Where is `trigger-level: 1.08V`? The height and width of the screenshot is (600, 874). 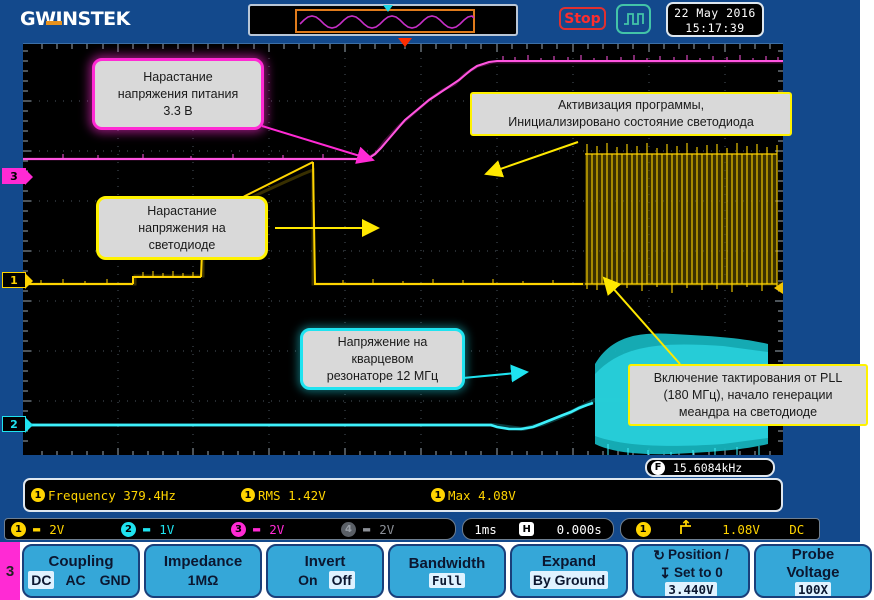 trigger-level: 1.08V is located at coordinates (741, 529).